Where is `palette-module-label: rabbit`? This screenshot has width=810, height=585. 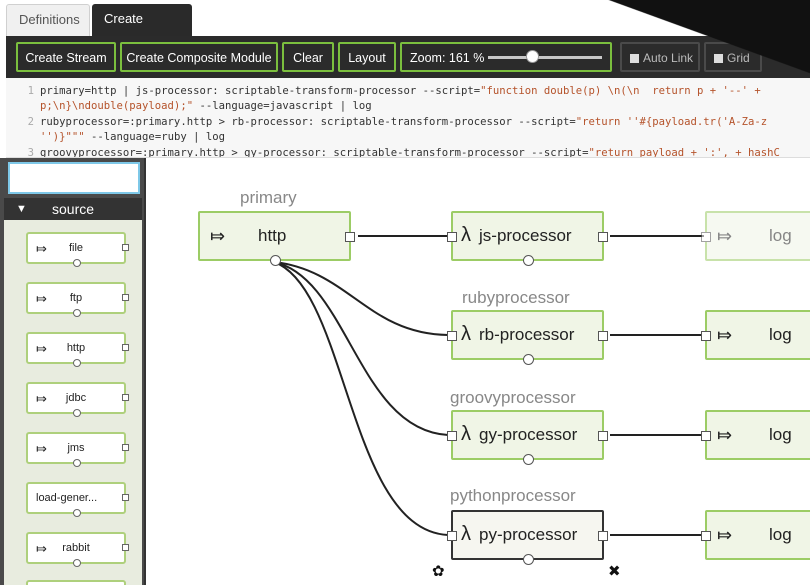 palette-module-label: rabbit is located at coordinates (76, 548).